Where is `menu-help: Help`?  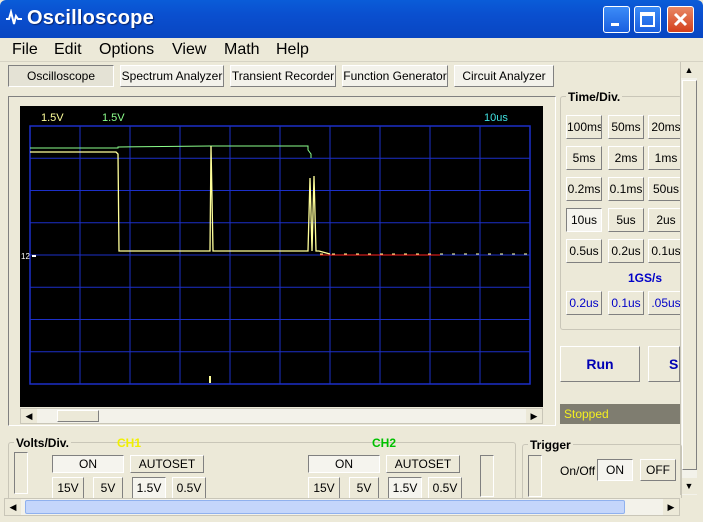 menu-help: Help is located at coordinates (292, 50).